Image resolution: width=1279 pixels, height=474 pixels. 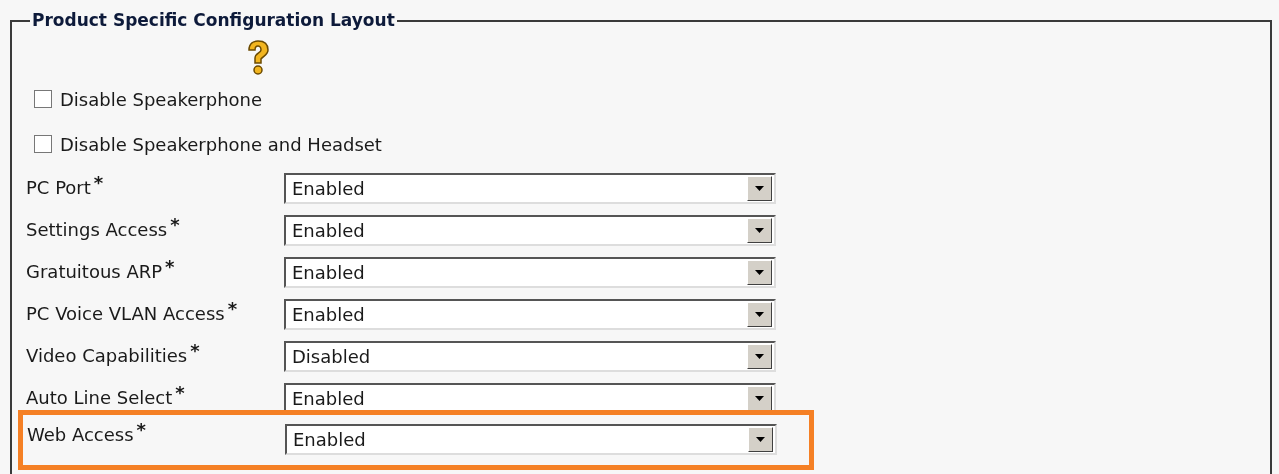 What do you see at coordinates (97, 229) in the screenshot?
I see `field-label: Settings Access` at bounding box center [97, 229].